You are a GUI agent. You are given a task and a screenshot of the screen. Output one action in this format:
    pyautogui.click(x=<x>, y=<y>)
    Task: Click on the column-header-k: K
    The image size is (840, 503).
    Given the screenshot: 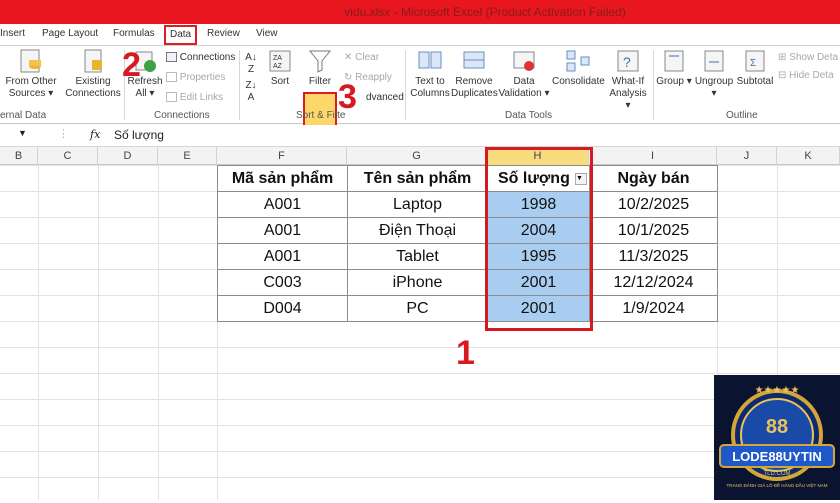 What is the action you would take?
    pyautogui.click(x=808, y=156)
    